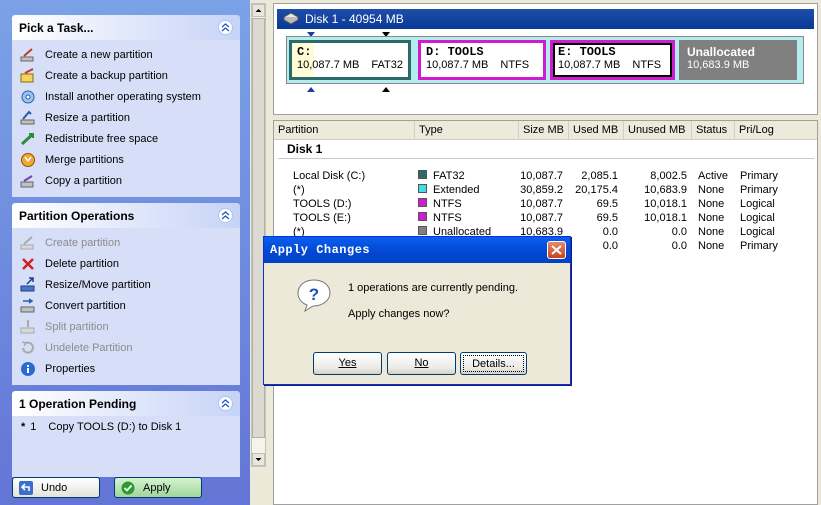  Describe the element at coordinates (482, 60) in the screenshot. I see `partition-d-block: D: TOOLS 10,087.7 MB NTFS` at that location.